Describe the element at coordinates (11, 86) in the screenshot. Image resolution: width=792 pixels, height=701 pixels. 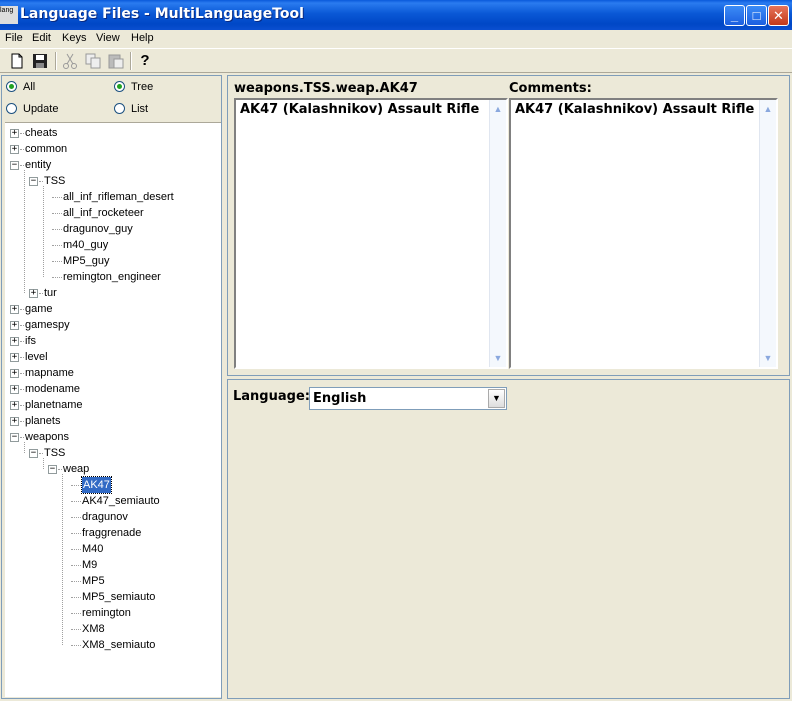
I see `radio-all-indicator` at that location.